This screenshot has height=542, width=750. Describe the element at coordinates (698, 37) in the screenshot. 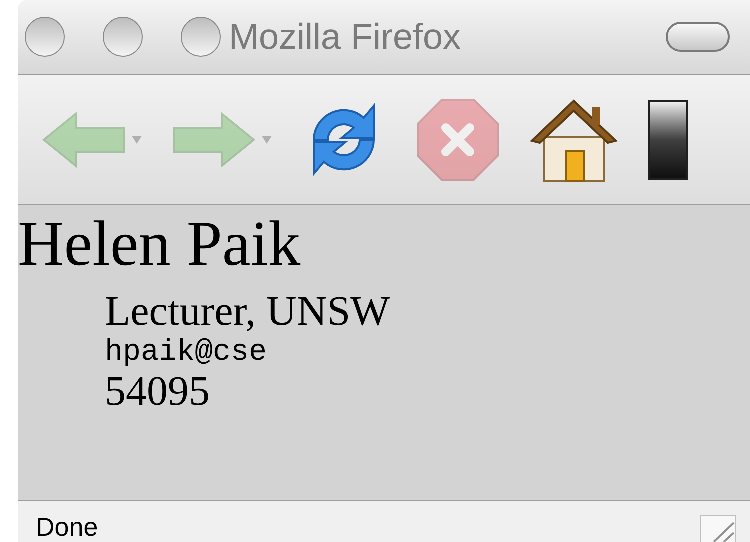

I see `toolbar-toggle-button` at that location.